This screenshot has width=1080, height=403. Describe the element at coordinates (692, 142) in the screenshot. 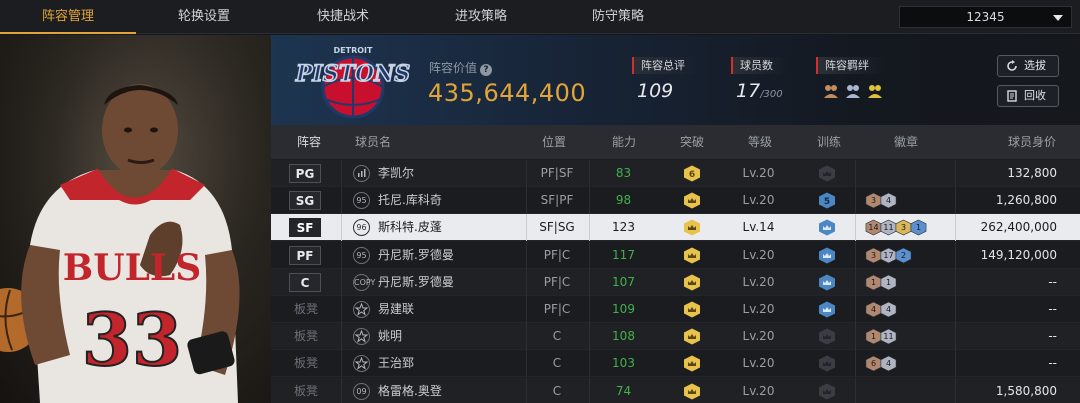

I see `column-header-breakthrough: 突破` at that location.